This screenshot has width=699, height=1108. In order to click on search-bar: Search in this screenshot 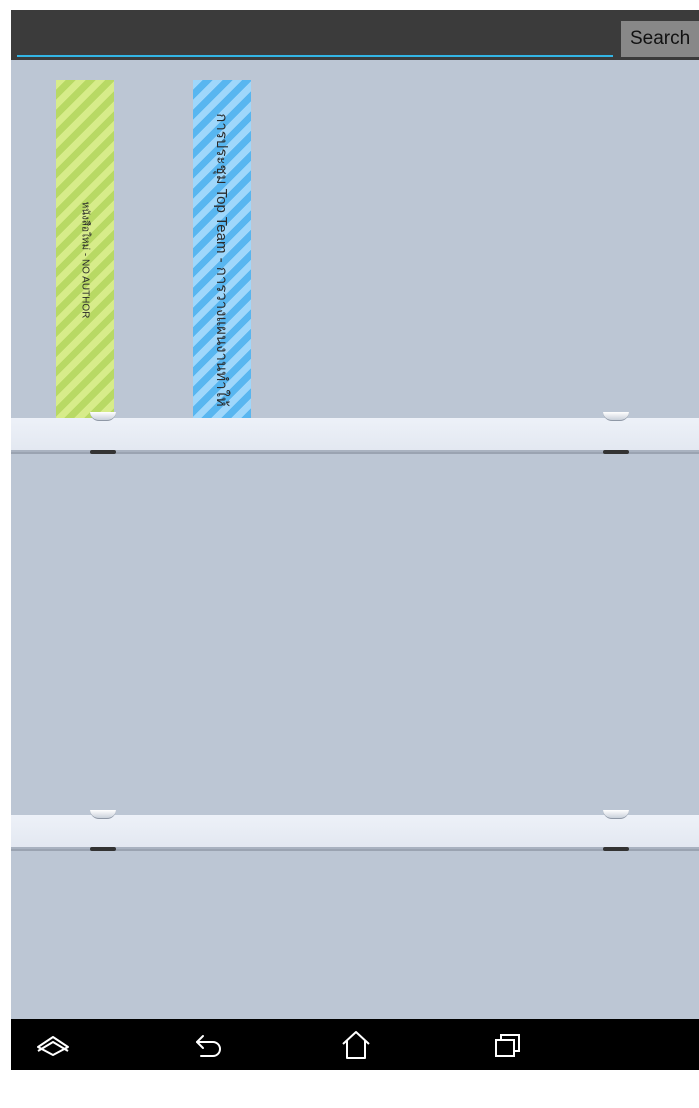, I will do `click(355, 35)`.